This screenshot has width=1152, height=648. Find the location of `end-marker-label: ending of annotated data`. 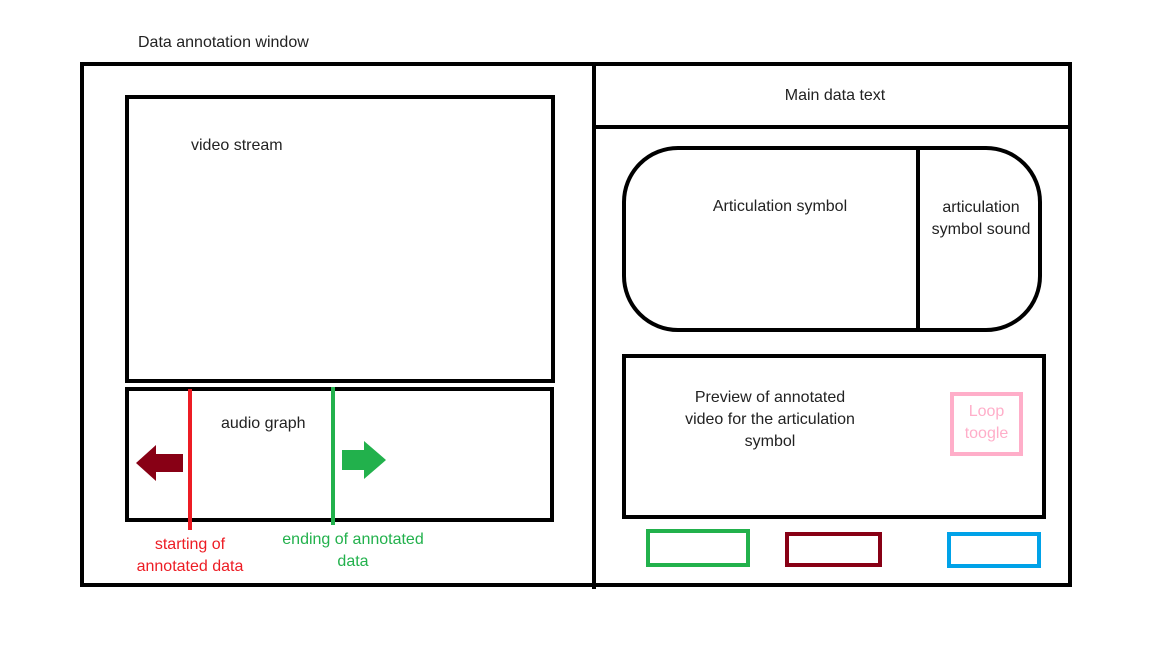

end-marker-label: ending of annotated data is located at coordinates (353, 551).